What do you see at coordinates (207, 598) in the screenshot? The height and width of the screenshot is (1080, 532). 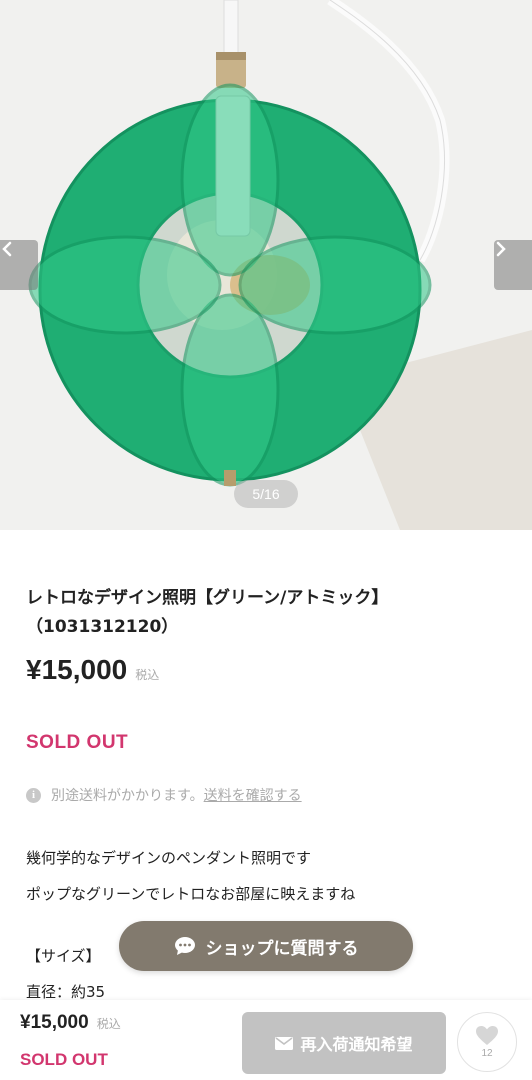 I see `product-title-line: レトロなデザイン照明【グリーン/アトミック】` at bounding box center [207, 598].